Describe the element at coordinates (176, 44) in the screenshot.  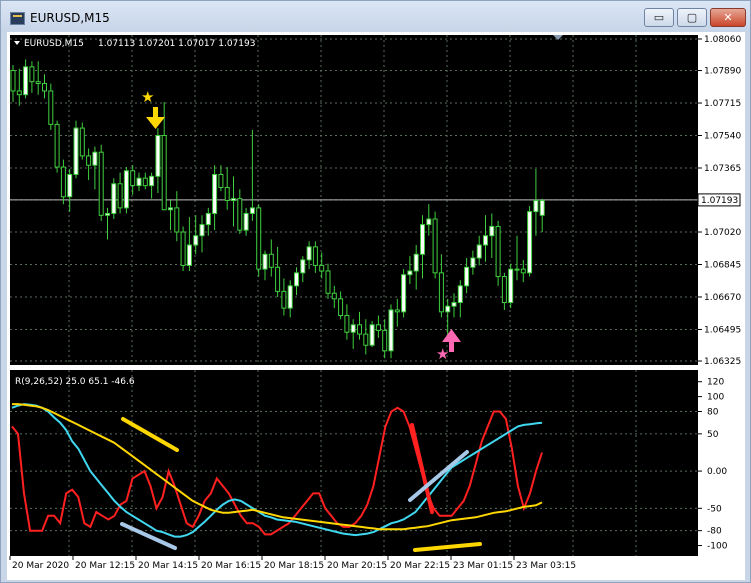
I see `ohlc-label: 1.07113 1.07201 1.07017 1.07193` at that location.